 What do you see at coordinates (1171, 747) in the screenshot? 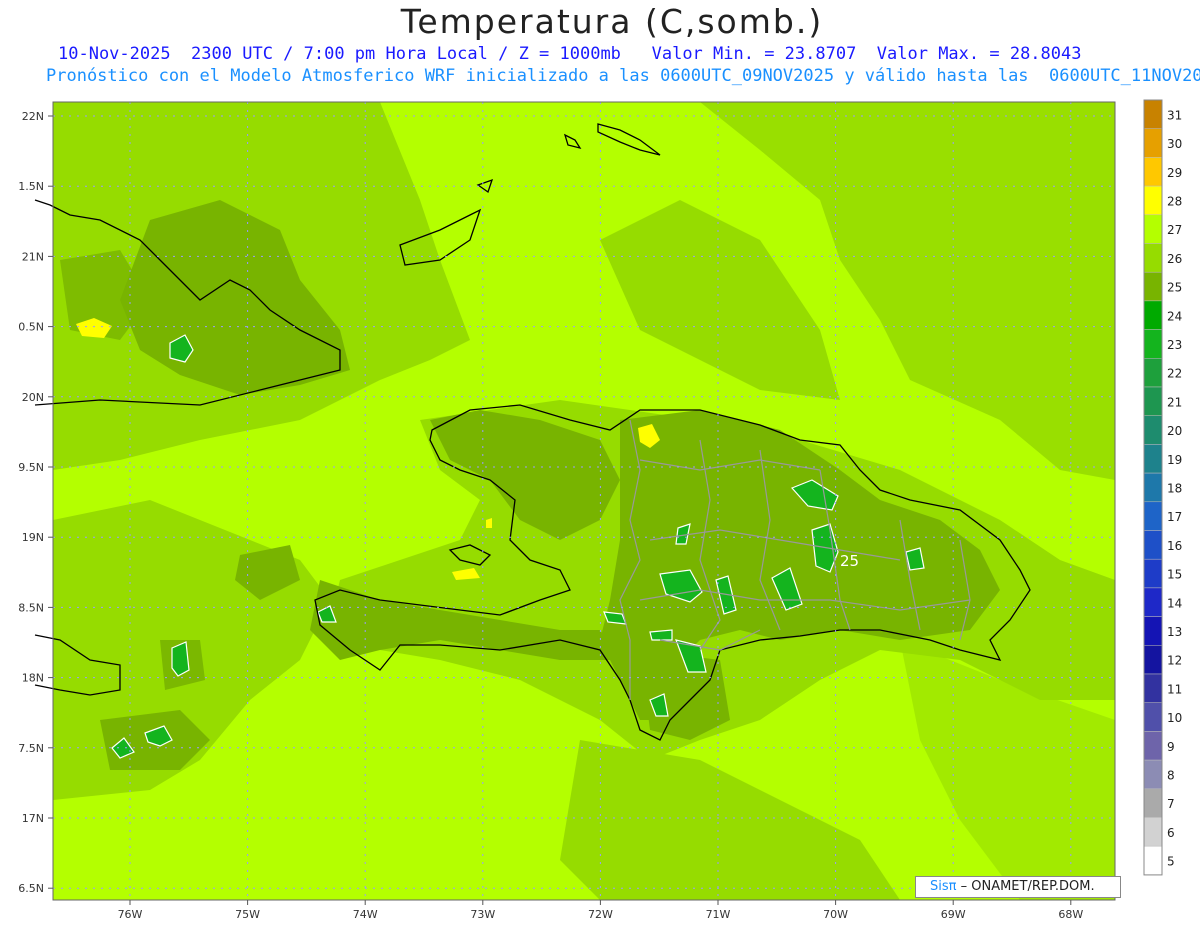
I see `colorbar-label-9: 9` at bounding box center [1171, 747].